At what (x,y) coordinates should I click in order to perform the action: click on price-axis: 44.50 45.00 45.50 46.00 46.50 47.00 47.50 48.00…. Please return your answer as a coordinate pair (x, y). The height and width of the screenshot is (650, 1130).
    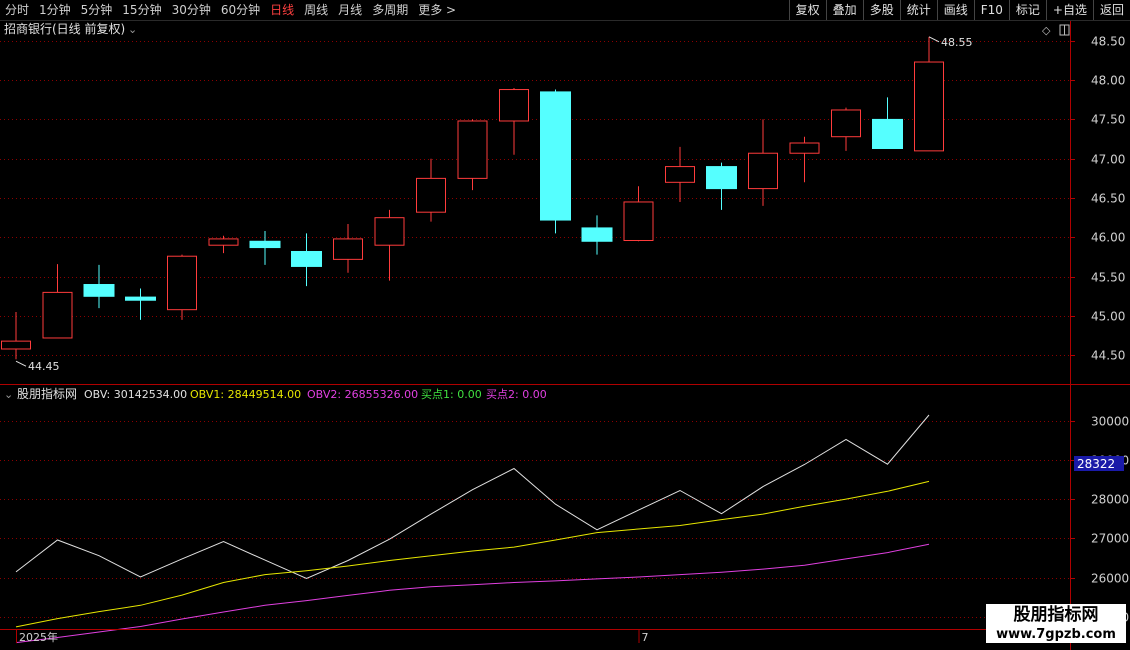
    Looking at the image, I should click on (1097, 199).